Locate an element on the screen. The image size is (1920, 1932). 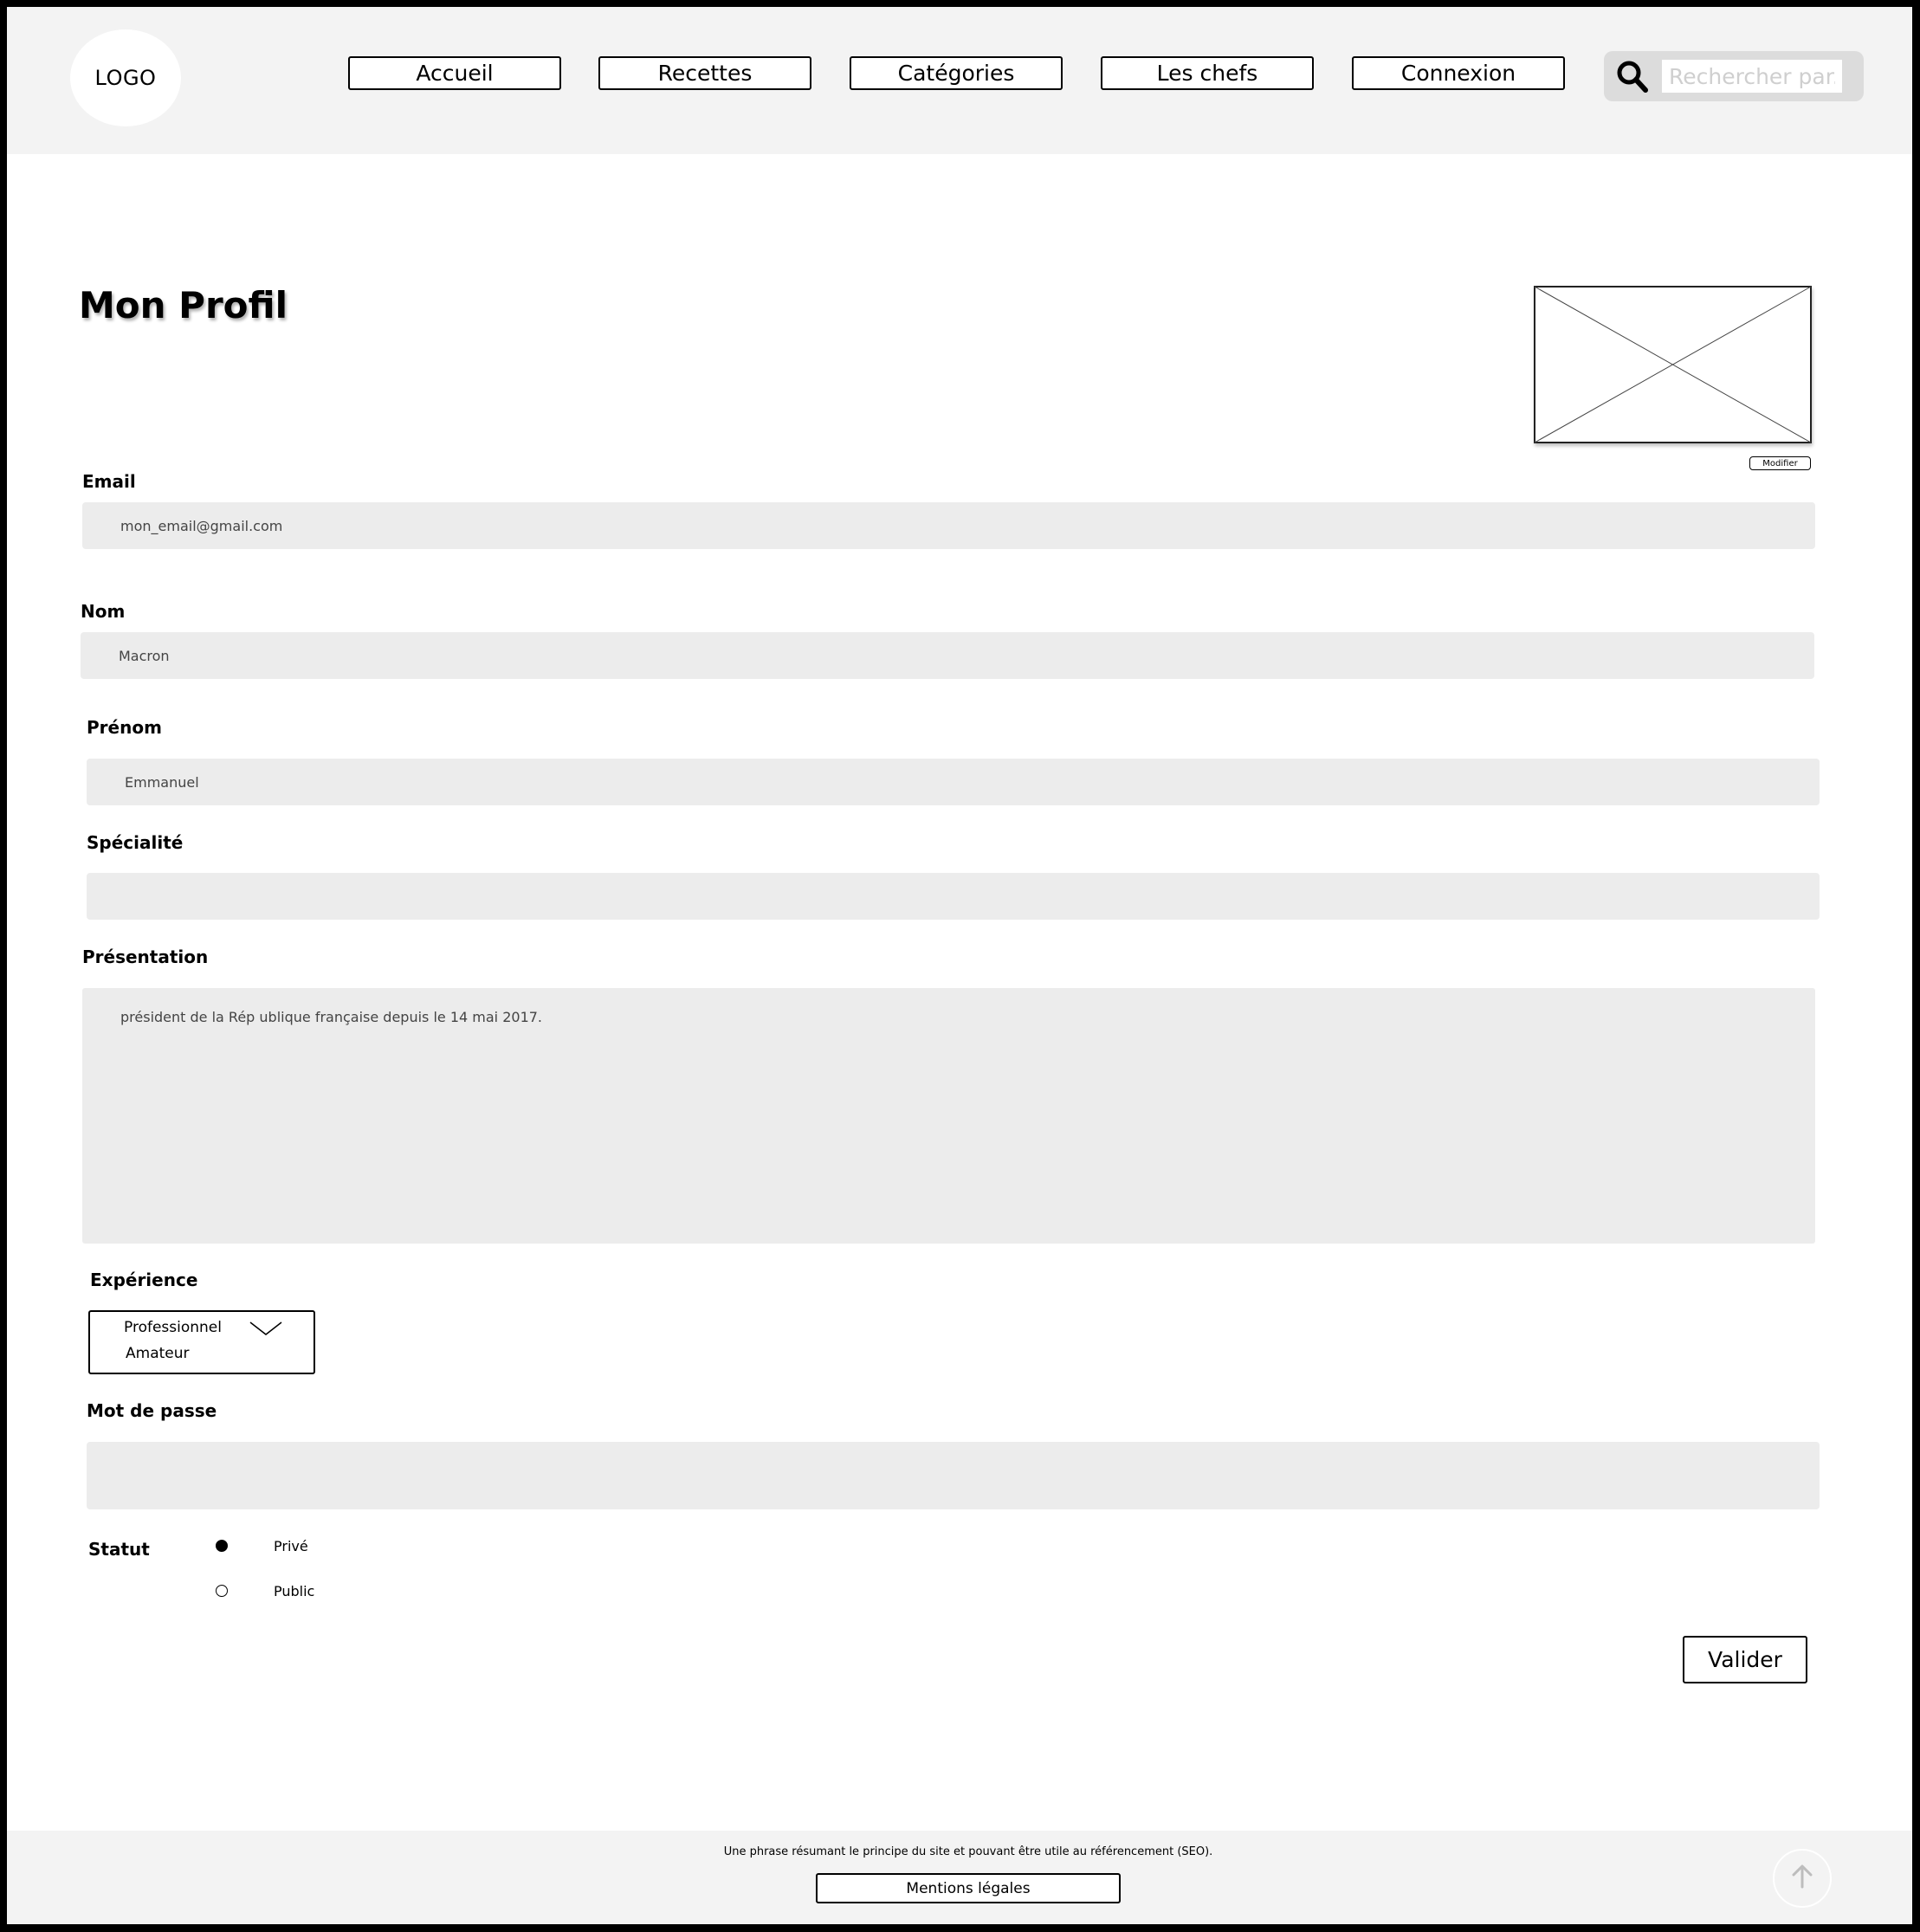
email-field: mon_email@gmail.com is located at coordinates (949, 525).